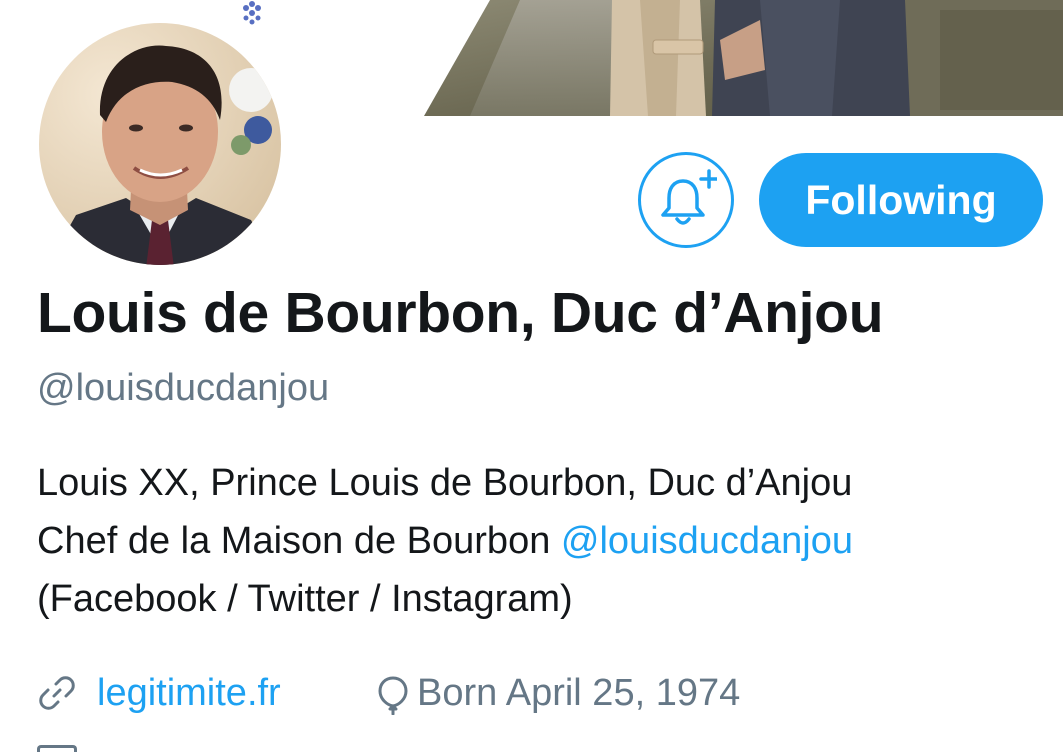  I want to click on profile-handle: @louisducdanjou, so click(183, 388).